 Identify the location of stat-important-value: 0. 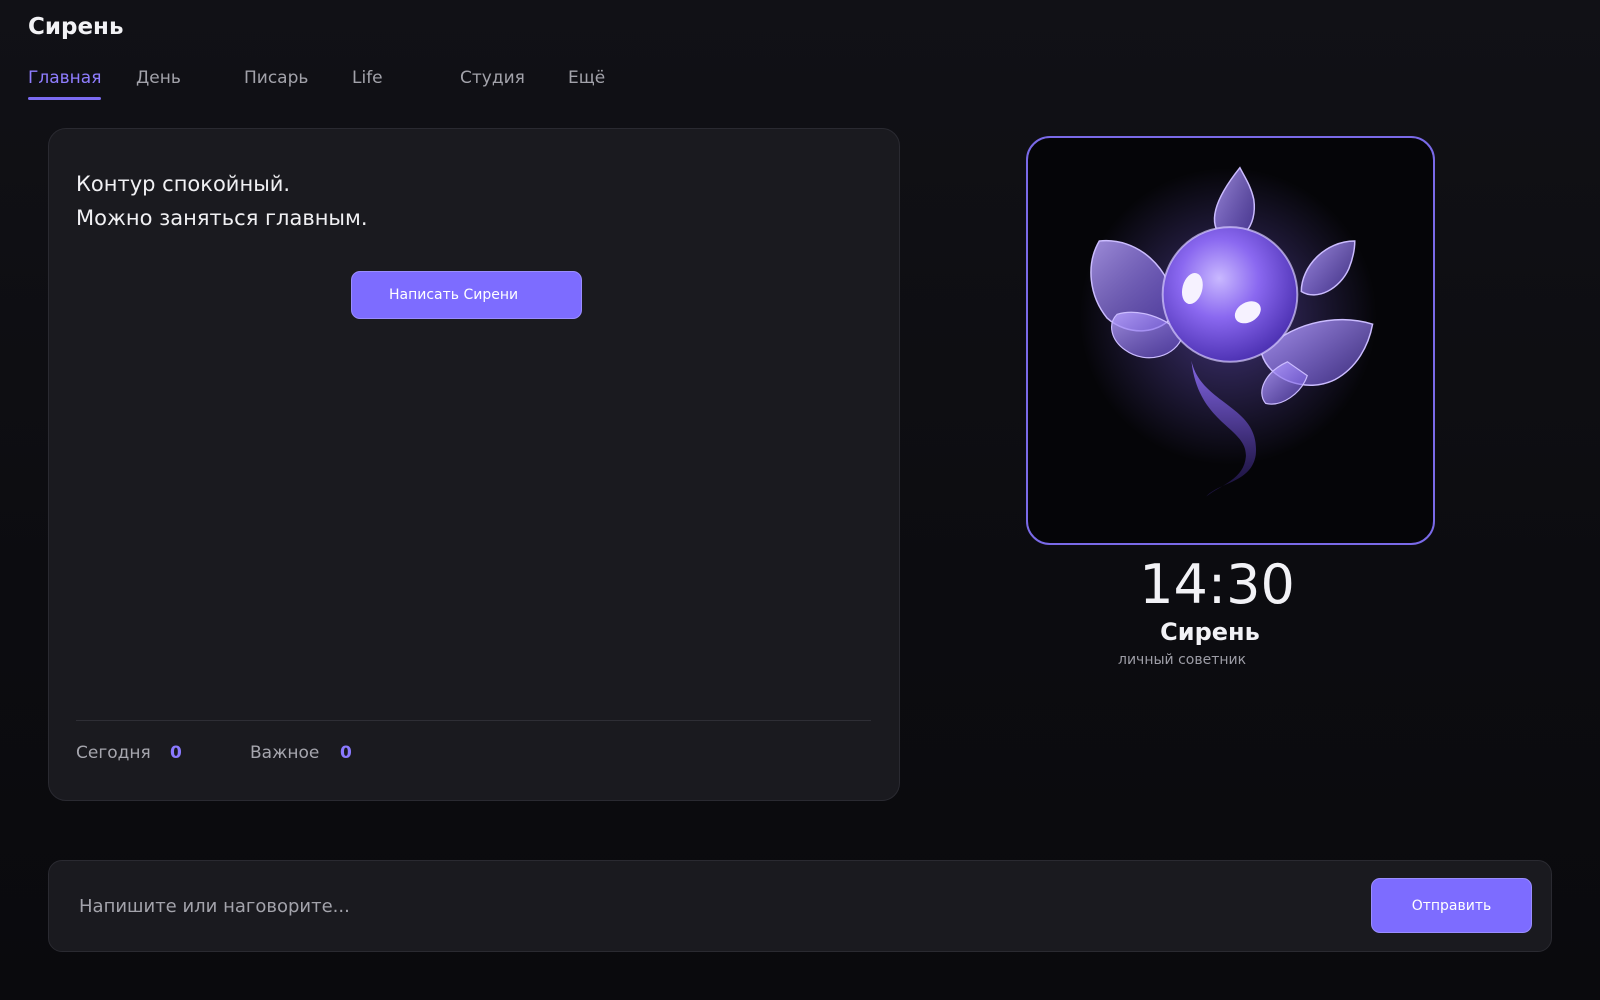
(346, 753).